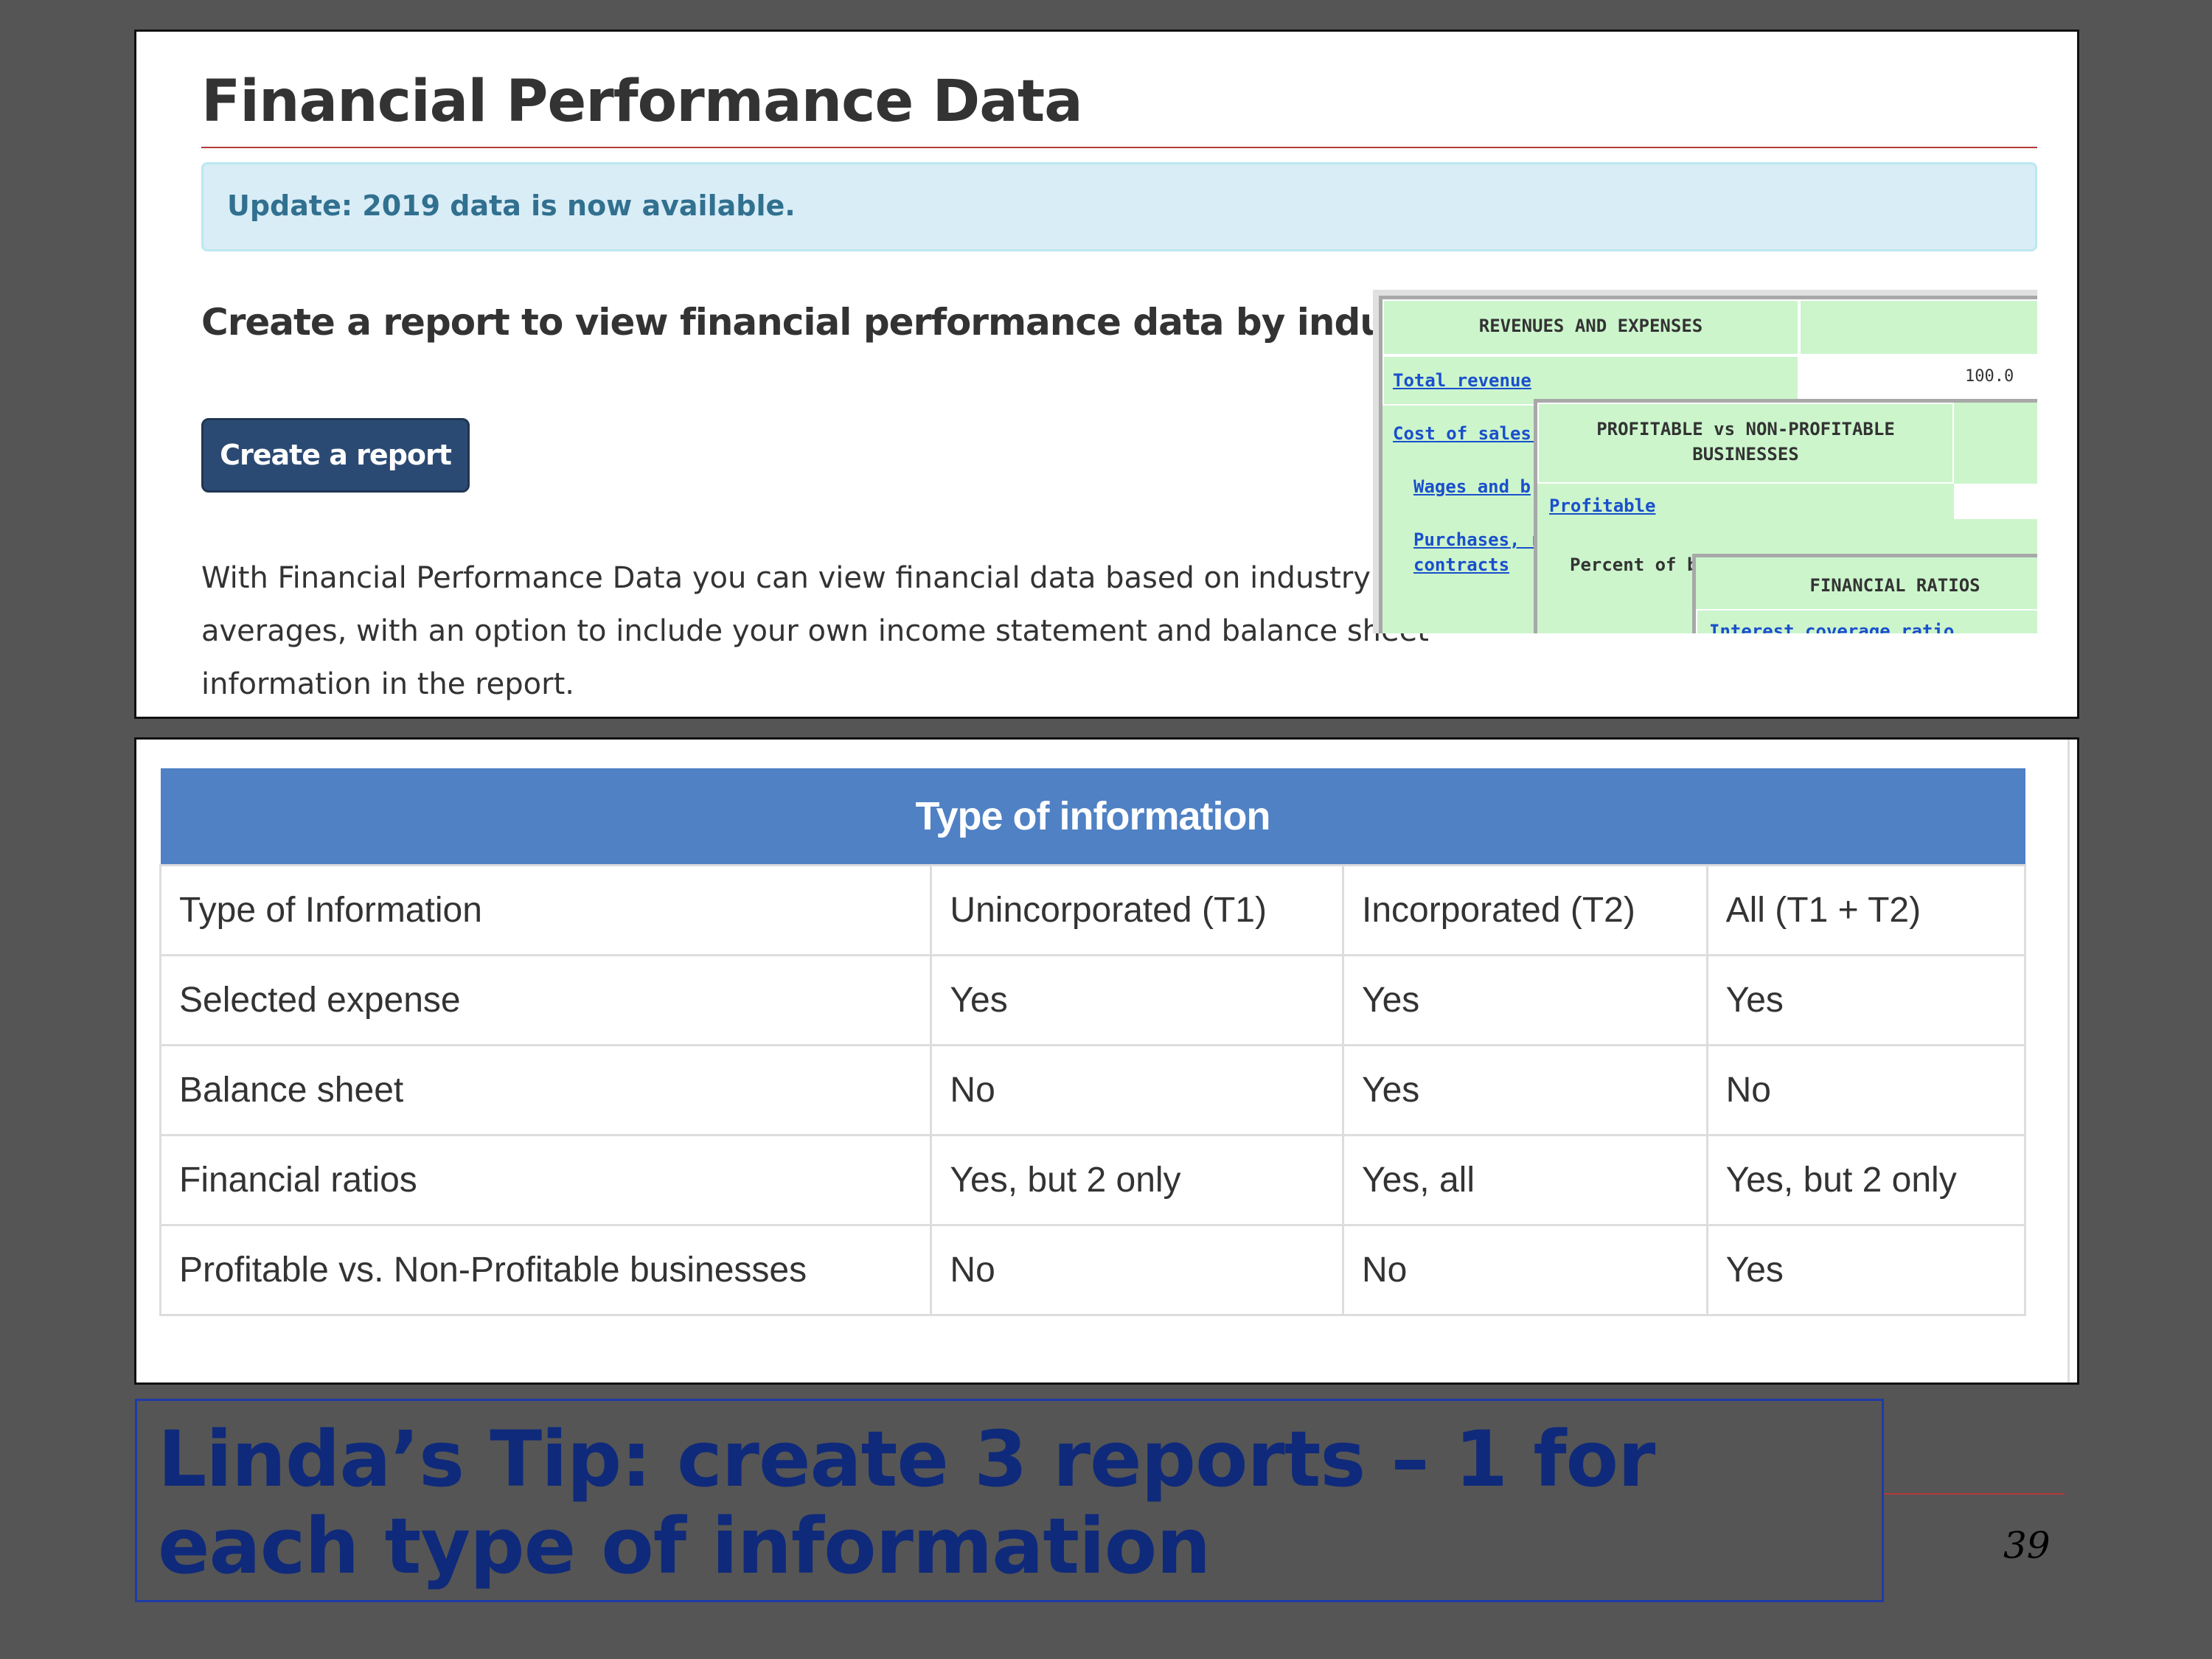  I want to click on wages-link: Wages and b, so click(1472, 486).